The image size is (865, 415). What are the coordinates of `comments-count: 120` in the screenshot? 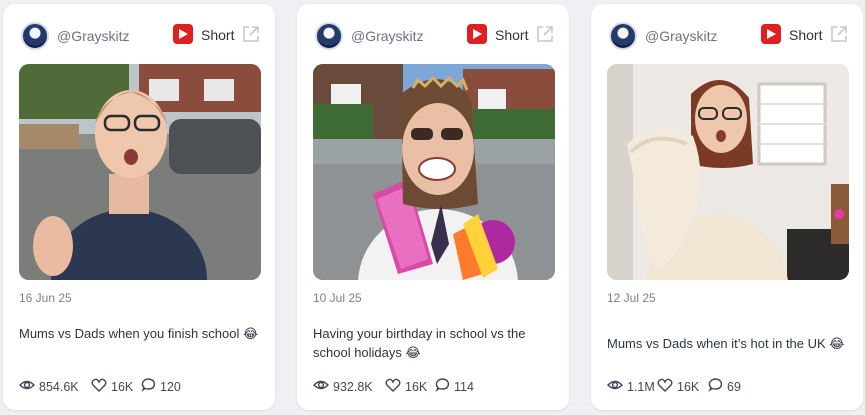 It's located at (170, 387).